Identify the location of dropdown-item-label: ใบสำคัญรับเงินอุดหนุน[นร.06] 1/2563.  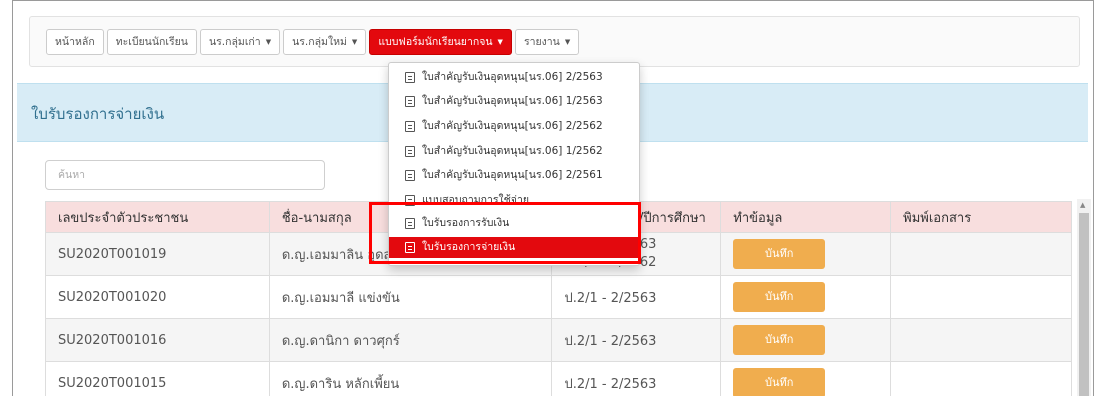
(512, 101).